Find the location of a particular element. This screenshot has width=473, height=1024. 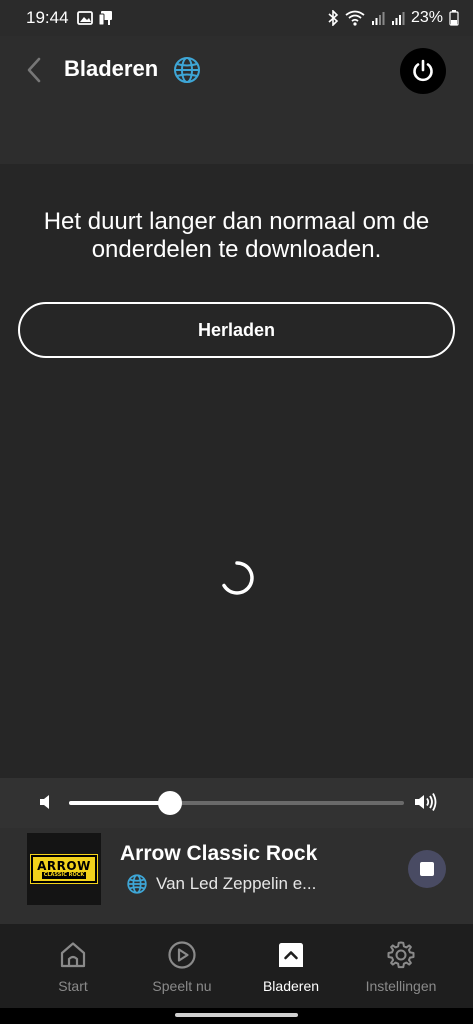

volume-low-icon is located at coordinates (45, 804).